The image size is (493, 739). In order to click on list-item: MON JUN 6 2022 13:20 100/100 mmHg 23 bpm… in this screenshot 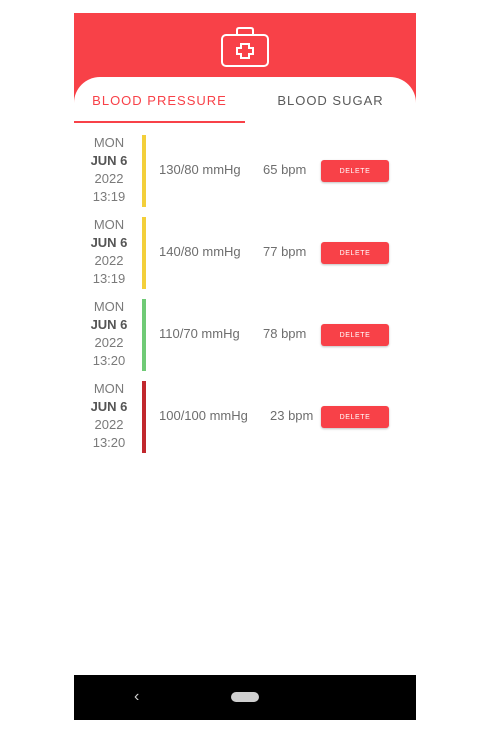, I will do `click(245, 419)`.